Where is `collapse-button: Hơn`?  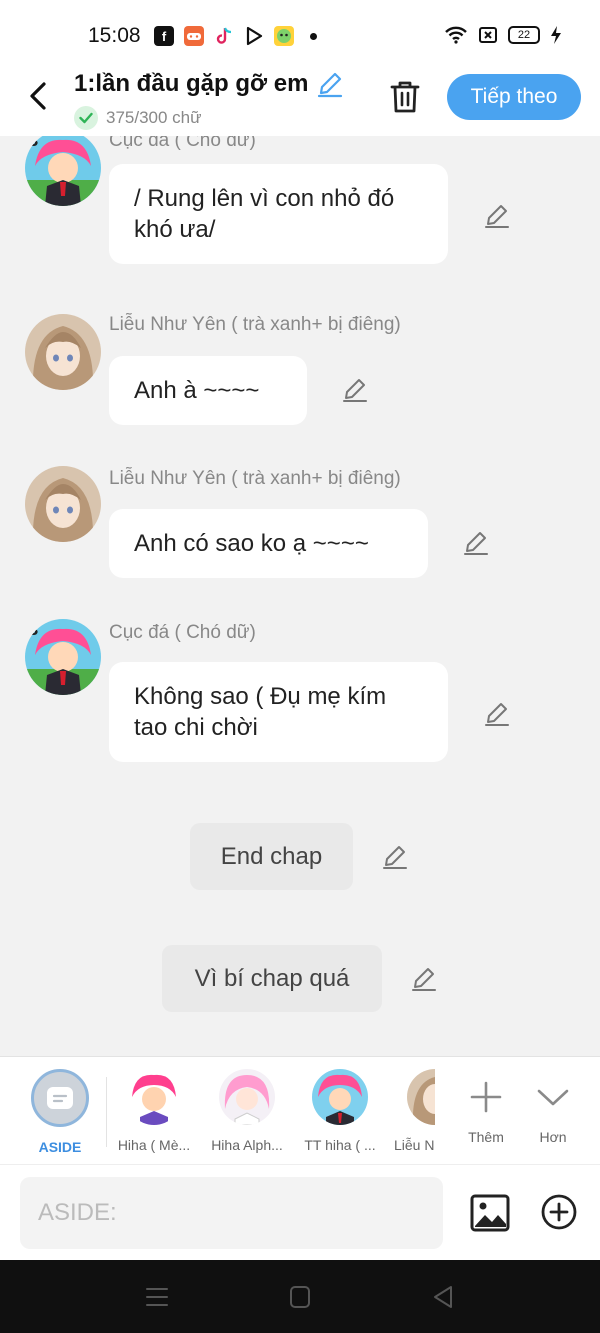 collapse-button: Hơn is located at coordinates (553, 1107).